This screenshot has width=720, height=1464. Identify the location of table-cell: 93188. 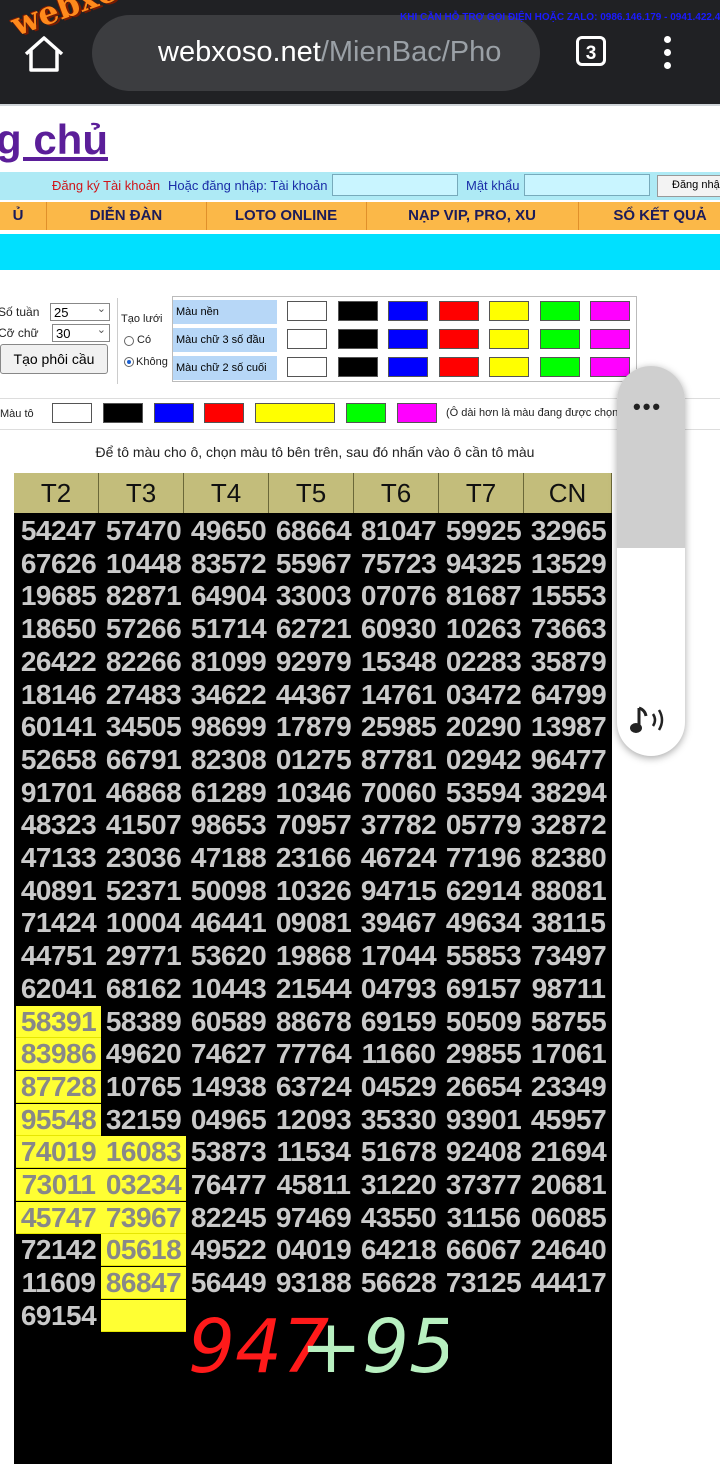
(313, 1283).